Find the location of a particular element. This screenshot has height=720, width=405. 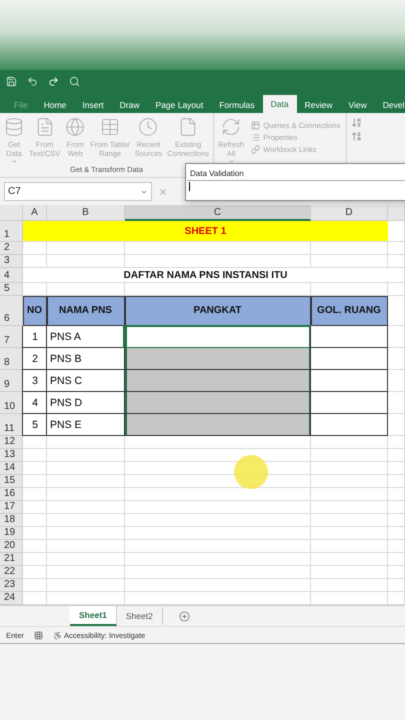

name-box: C7 is located at coordinates (78, 191).